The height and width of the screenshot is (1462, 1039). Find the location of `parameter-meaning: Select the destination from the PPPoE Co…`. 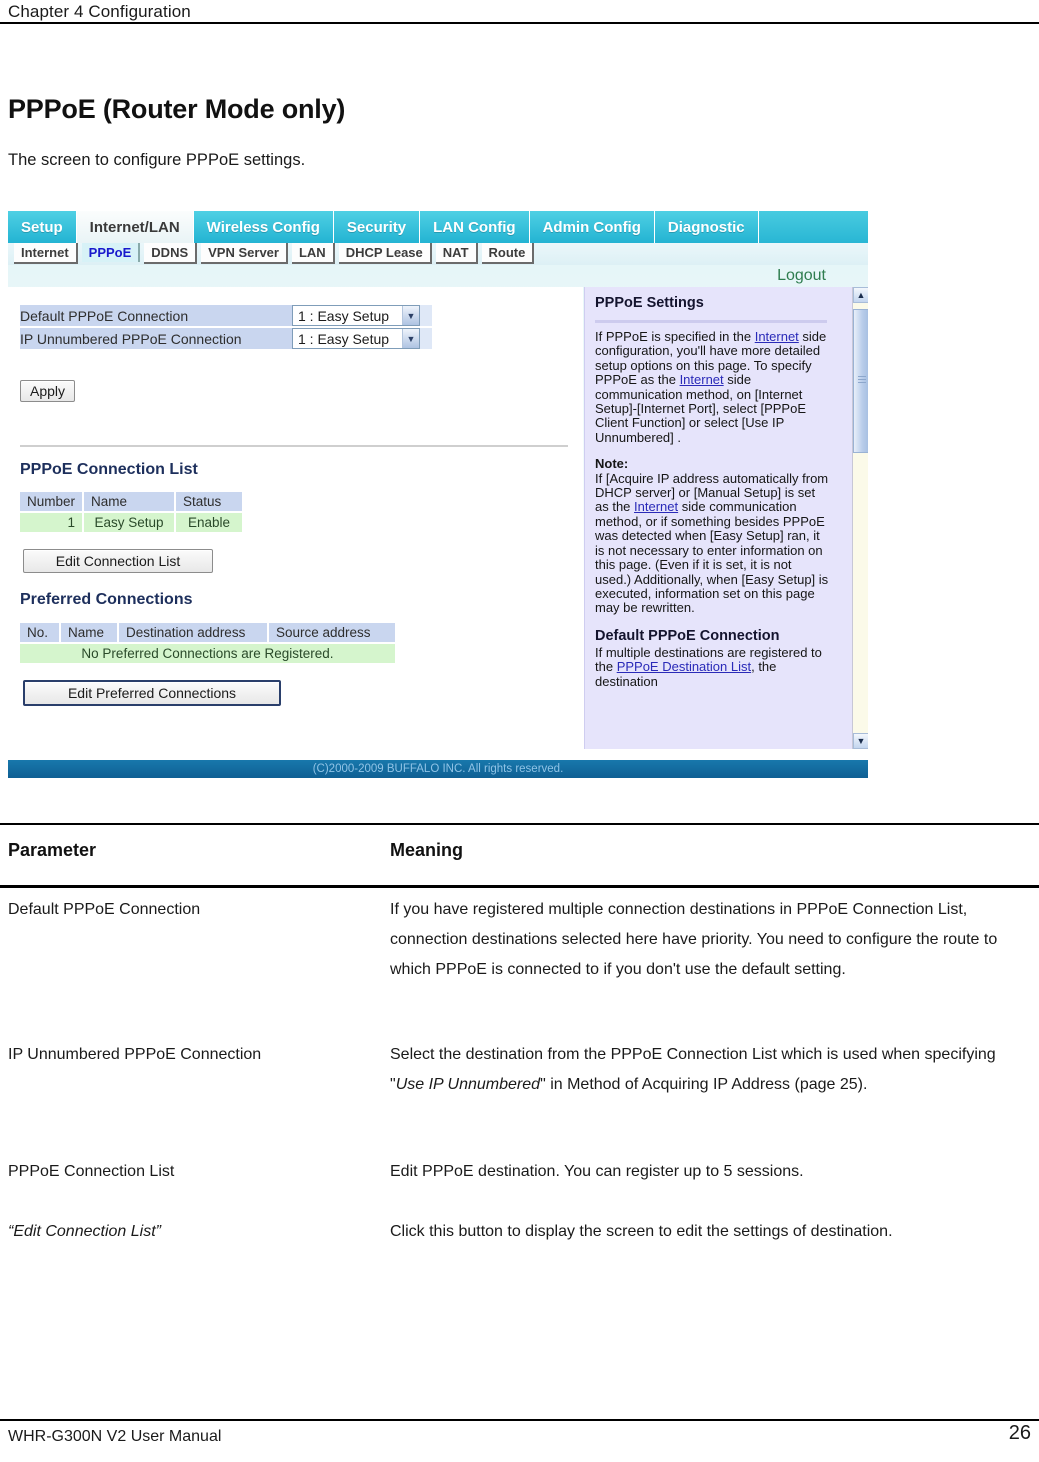

parameter-meaning: Select the destination from the PPPoE Co… is located at coordinates (710, 1070).